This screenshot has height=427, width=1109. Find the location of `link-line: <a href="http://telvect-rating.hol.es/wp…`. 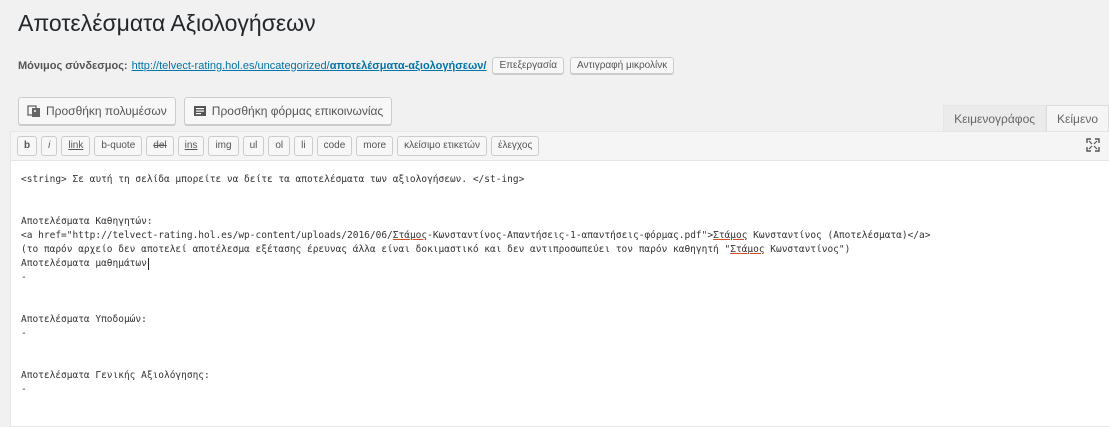

link-line: <a href="http://telvect-rating.hol.es/wp… is located at coordinates (476, 235).